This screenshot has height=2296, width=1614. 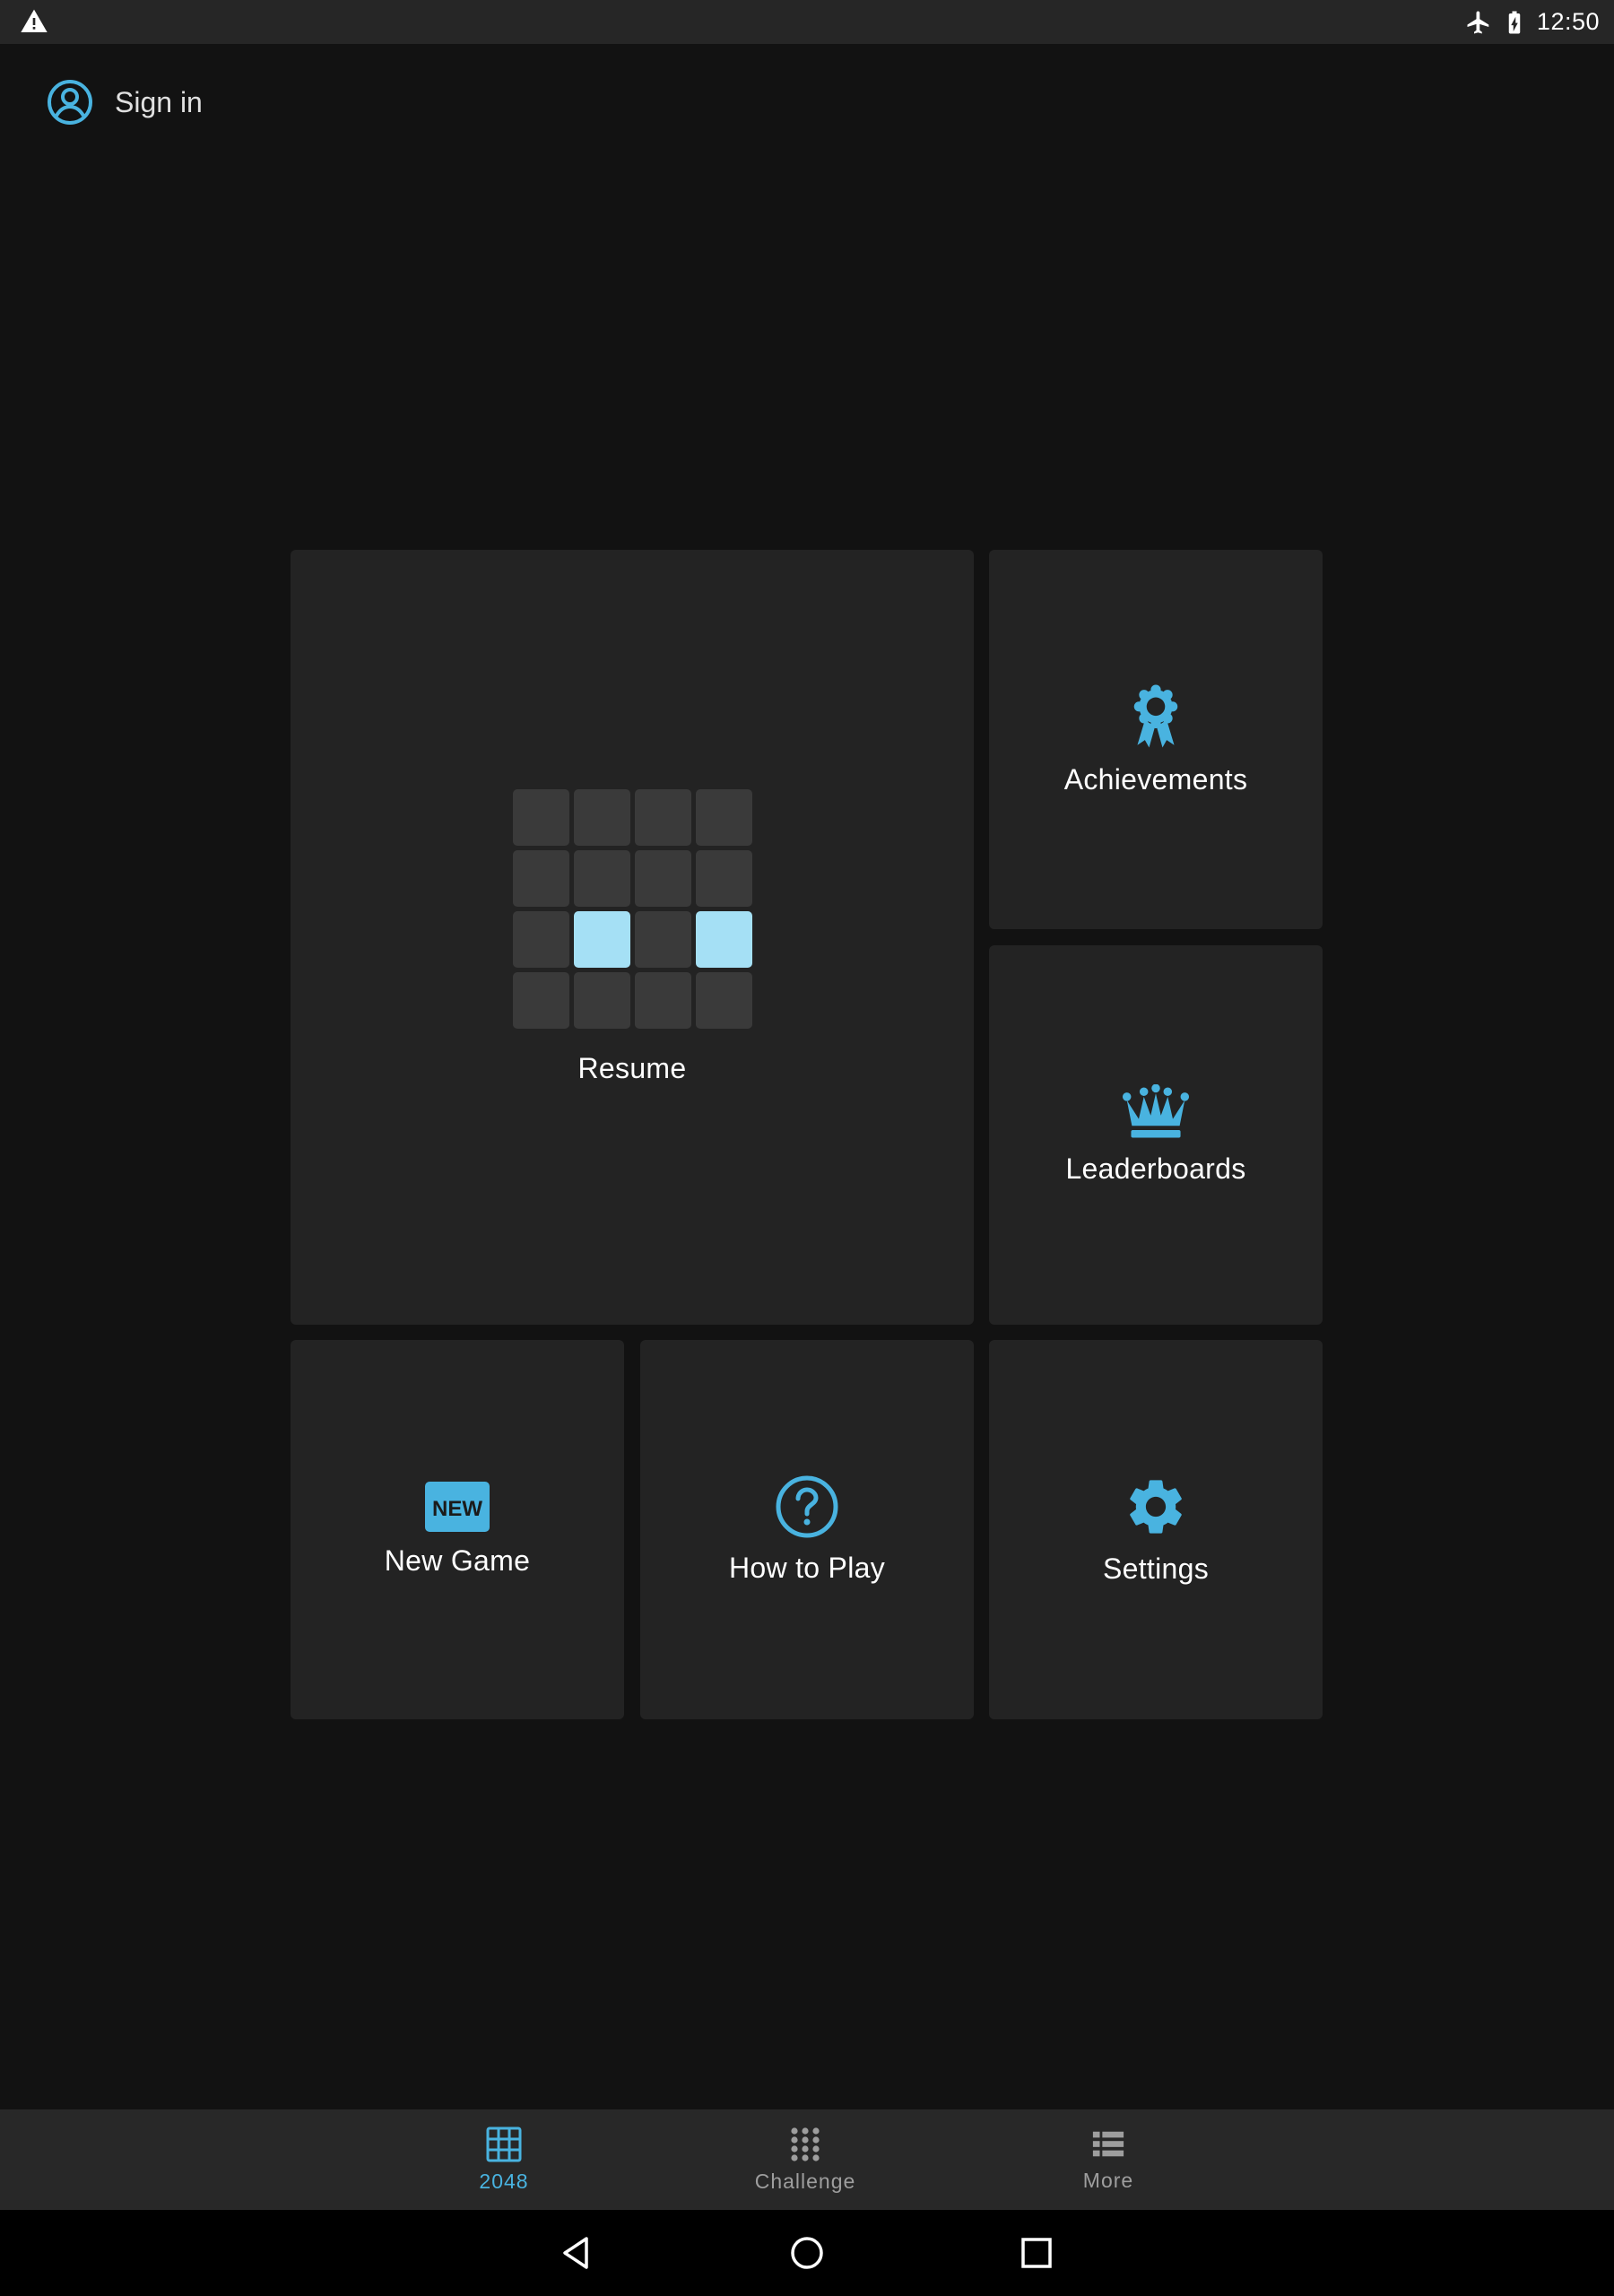 What do you see at coordinates (1156, 1507) in the screenshot?
I see `gear-icon` at bounding box center [1156, 1507].